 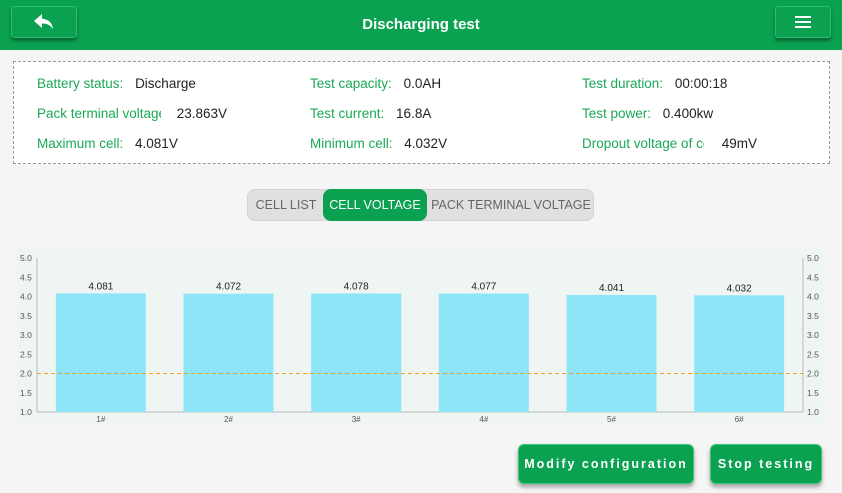 I want to click on pack-terminal-voltage-value: 23.863V, so click(x=202, y=113).